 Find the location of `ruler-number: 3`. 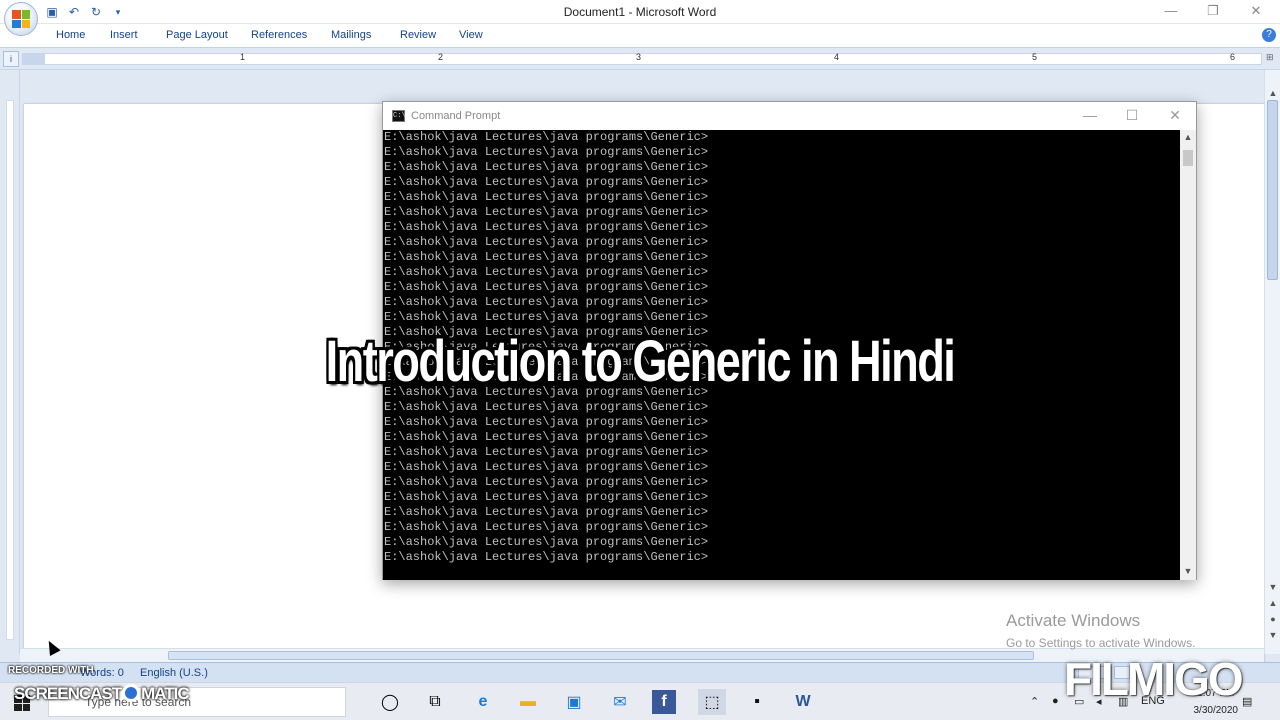

ruler-number: 3 is located at coordinates (639, 57).